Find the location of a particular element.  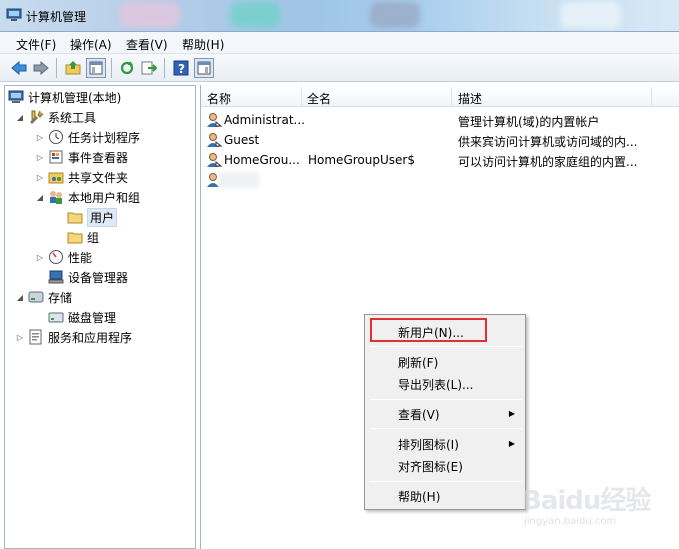

tree-label: 任务计划程序 is located at coordinates (104, 137).